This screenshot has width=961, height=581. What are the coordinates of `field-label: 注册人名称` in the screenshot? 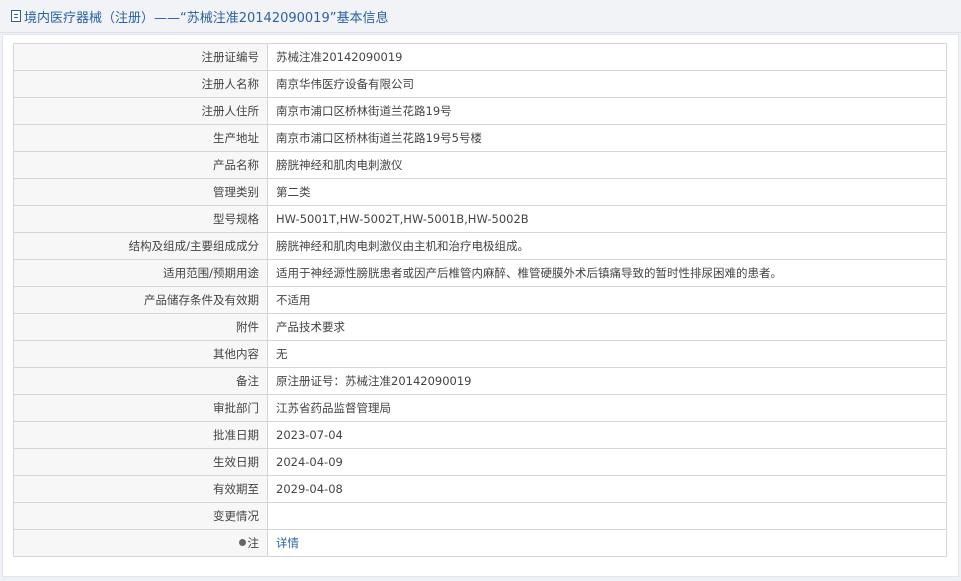 It's located at (140, 84).